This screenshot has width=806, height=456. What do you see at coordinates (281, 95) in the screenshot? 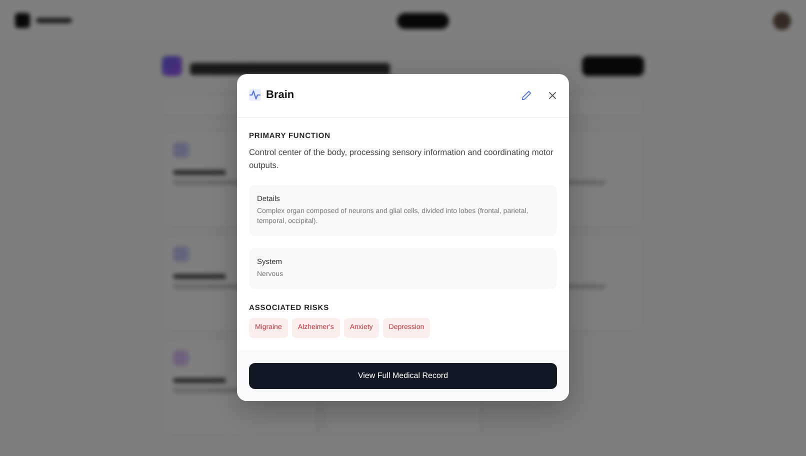
I see `modal-title: Brain` at bounding box center [281, 95].